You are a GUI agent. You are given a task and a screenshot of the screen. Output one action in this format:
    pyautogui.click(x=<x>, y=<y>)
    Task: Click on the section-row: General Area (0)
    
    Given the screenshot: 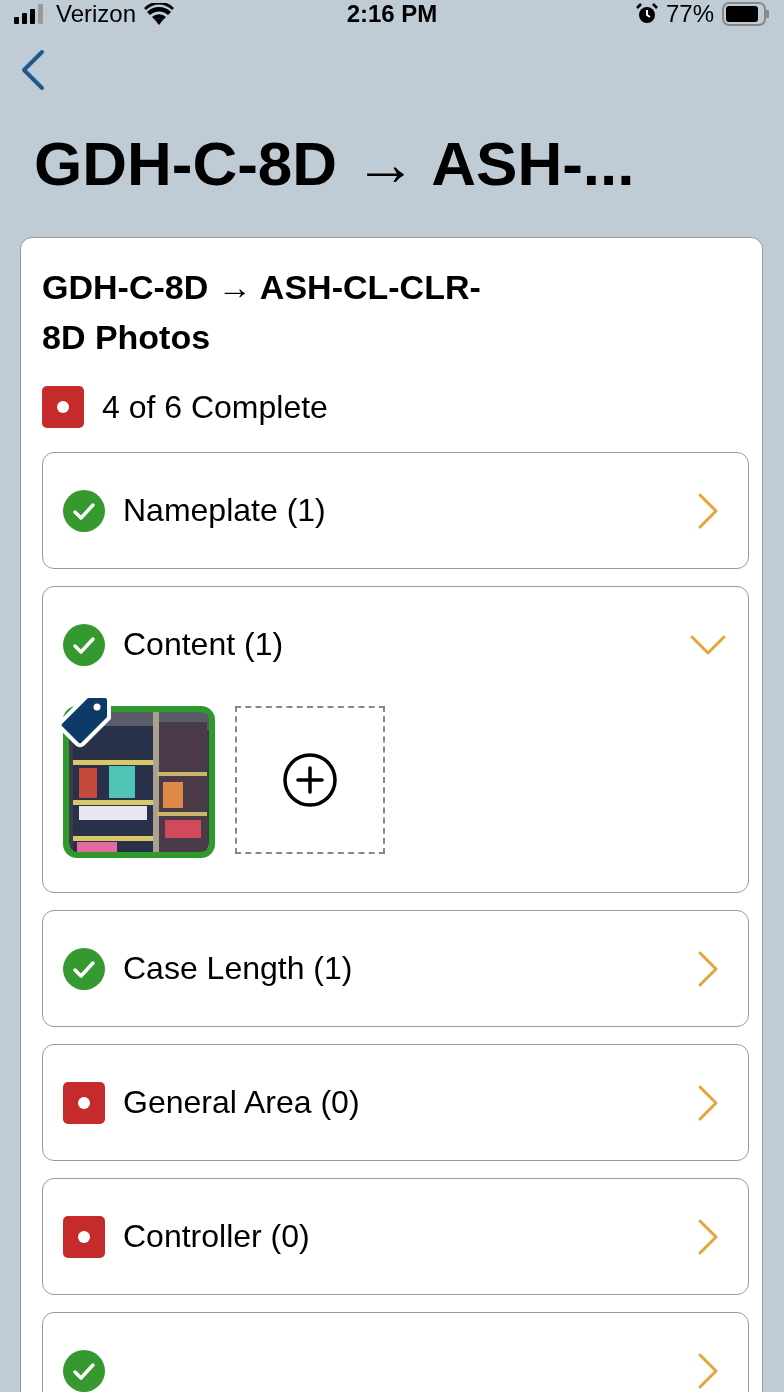 What is the action you would take?
    pyautogui.click(x=395, y=1102)
    